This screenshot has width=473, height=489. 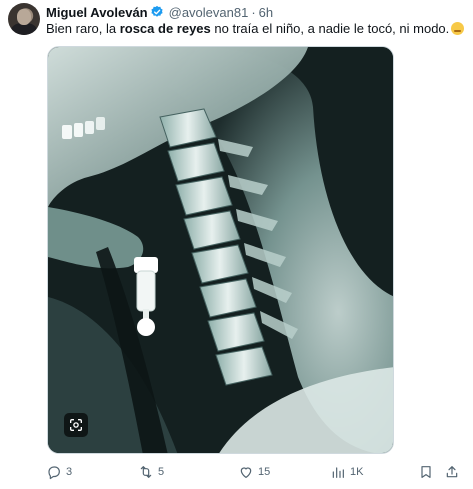 I want to click on share-button, so click(x=452, y=472).